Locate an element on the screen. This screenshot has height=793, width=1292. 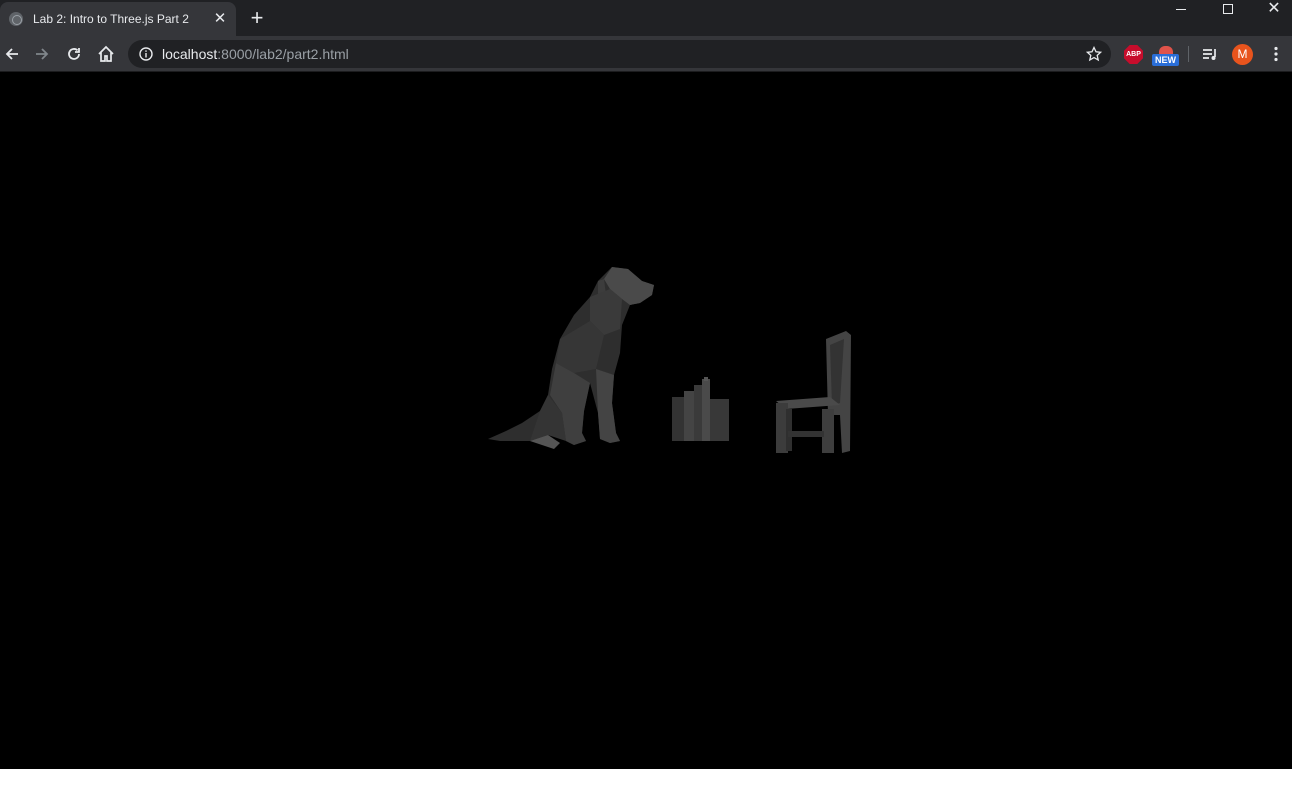
arrow-left-icon is located at coordinates (11, 54).